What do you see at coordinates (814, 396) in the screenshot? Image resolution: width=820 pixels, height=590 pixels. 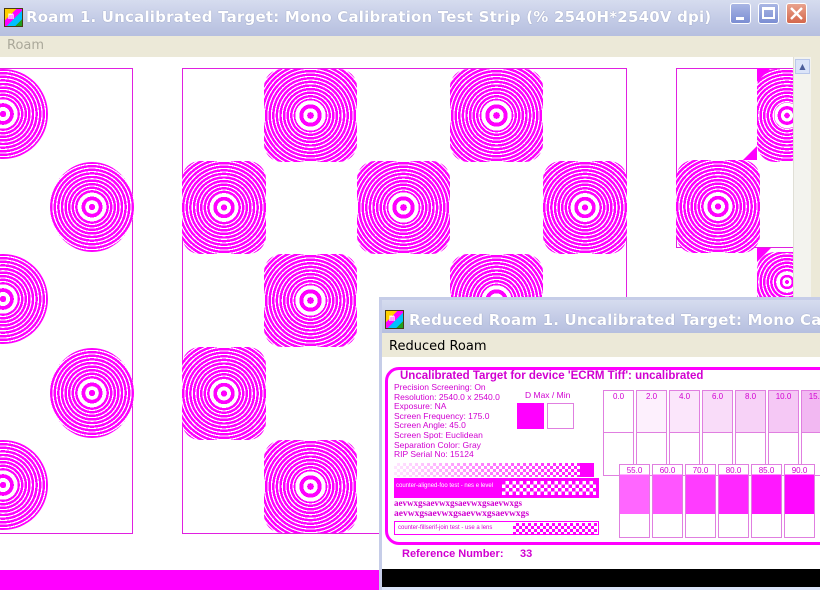 I see `tint-value: 15.0` at bounding box center [814, 396].